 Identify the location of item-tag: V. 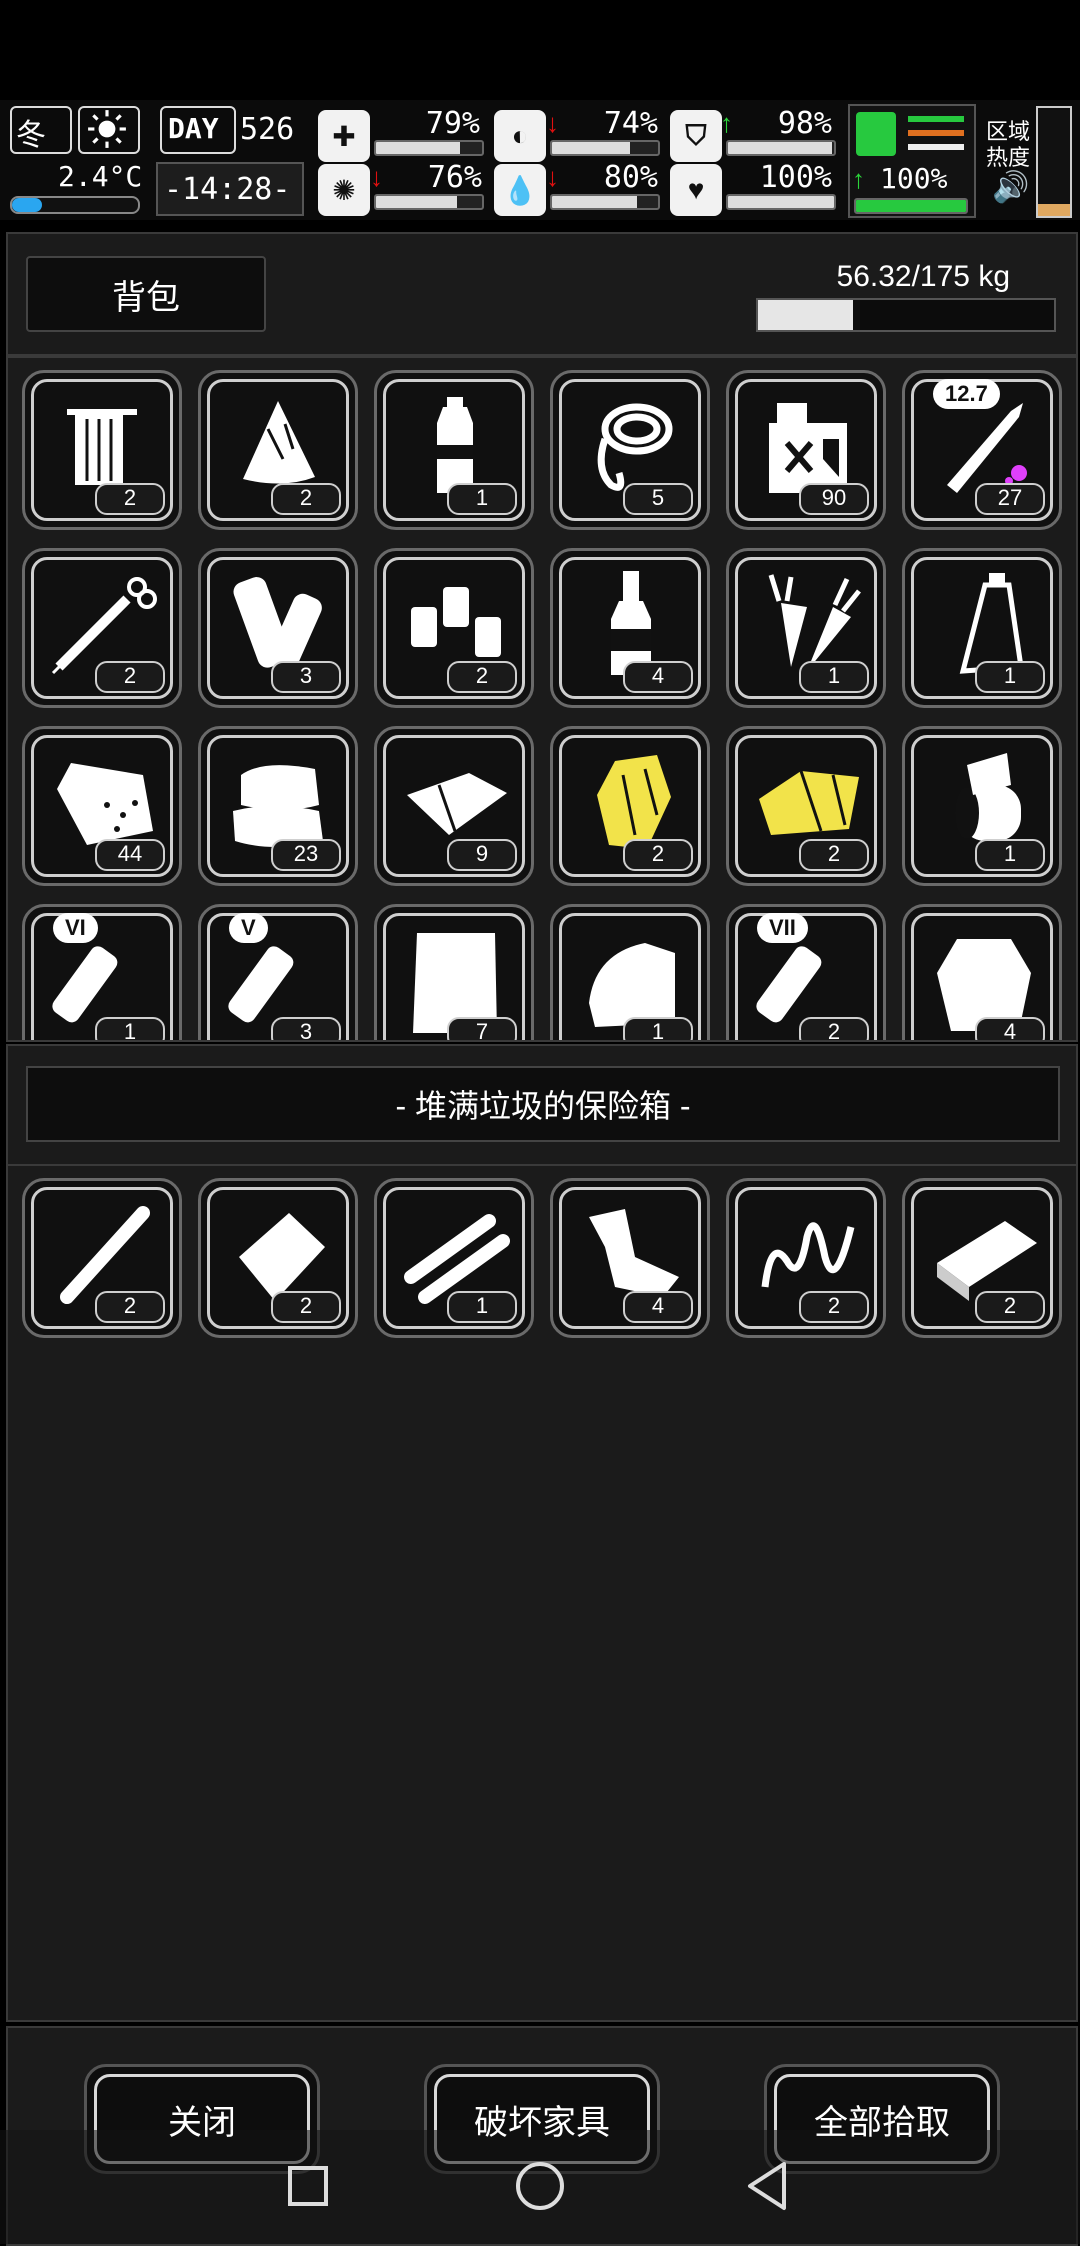
(248, 928).